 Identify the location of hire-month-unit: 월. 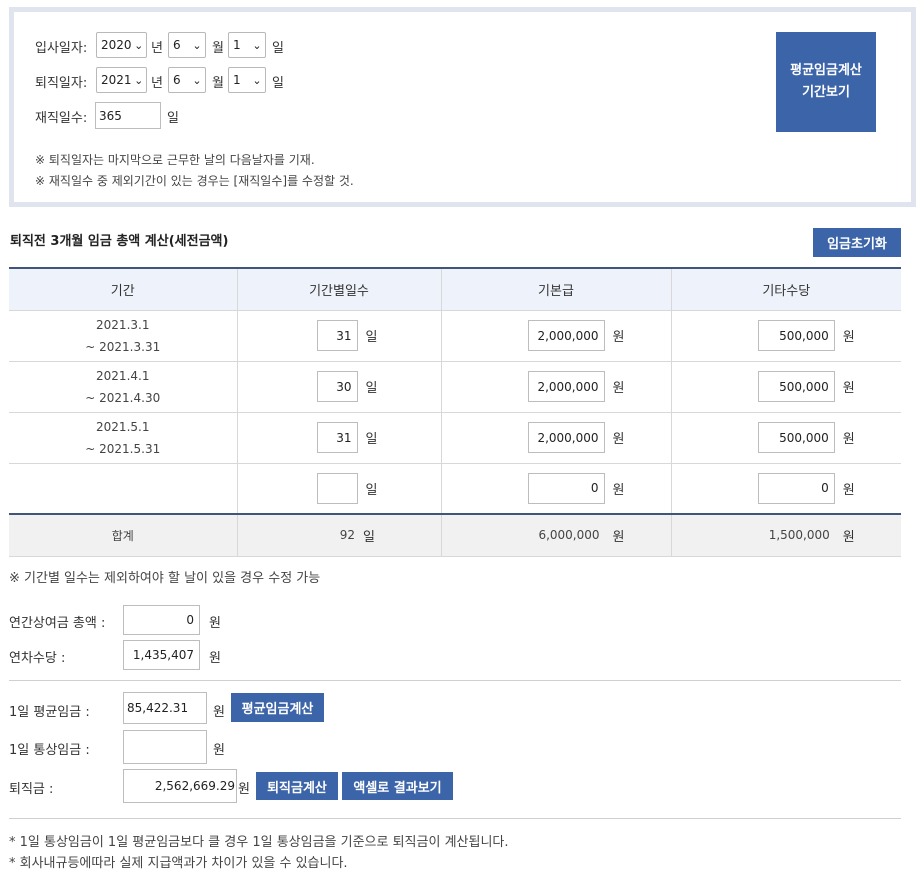
(218, 48).